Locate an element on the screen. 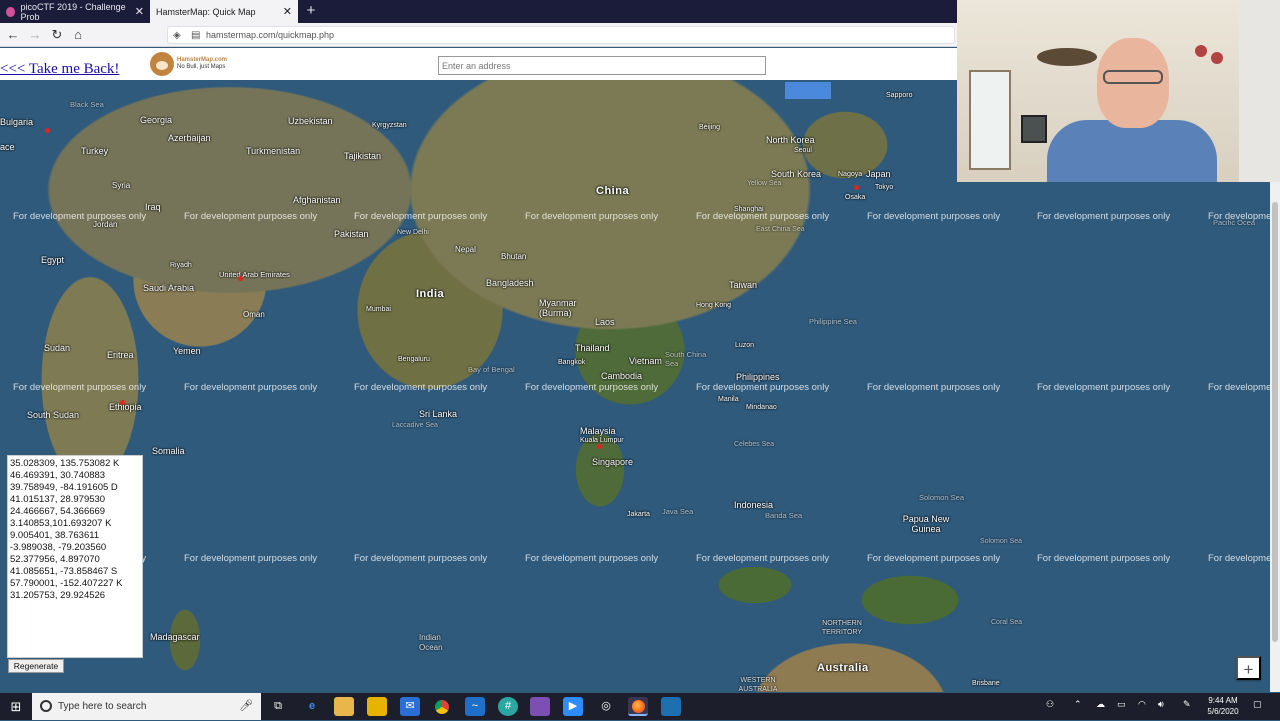 This screenshot has width=1280, height=721. store-icon is located at coordinates (377, 706).